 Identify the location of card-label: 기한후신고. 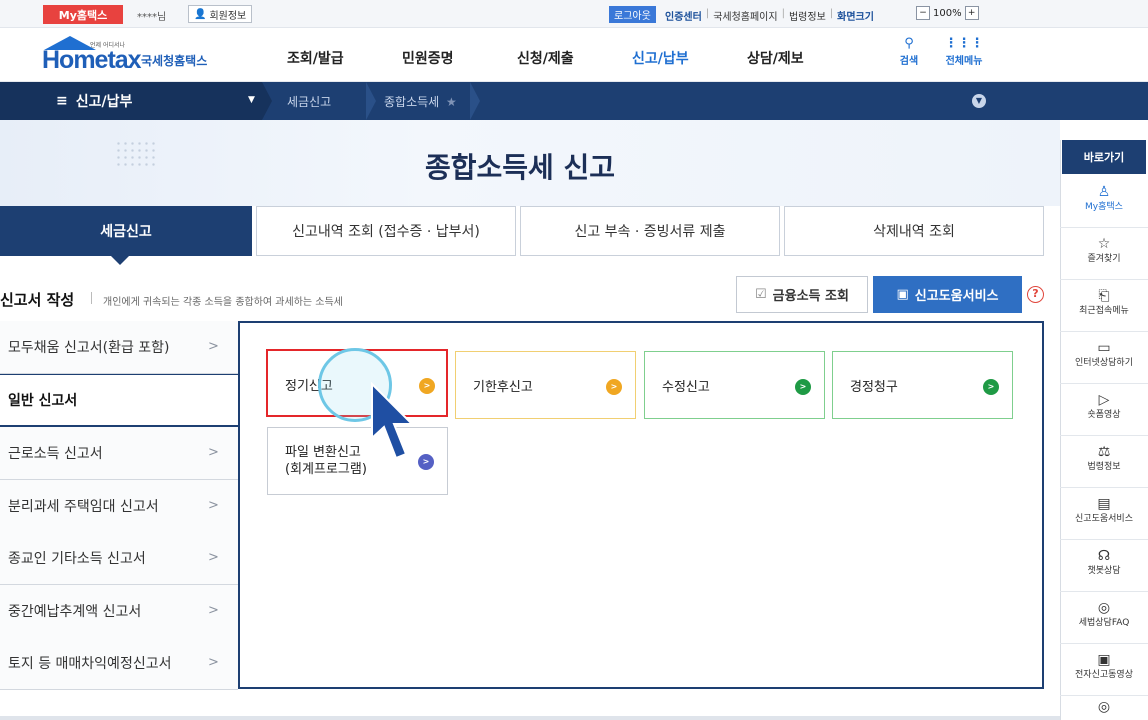
(503, 387).